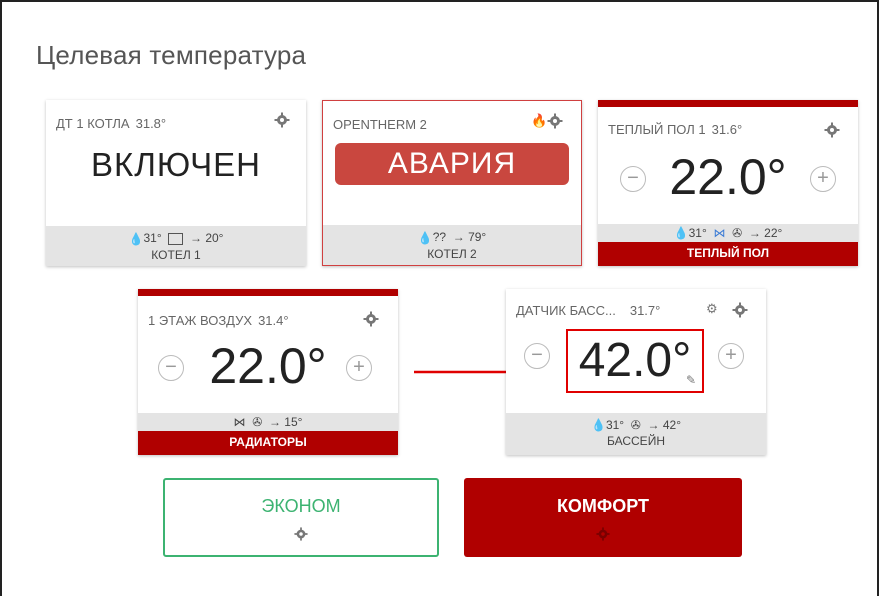 Image resolution: width=884 pixels, height=596 pixels. What do you see at coordinates (200, 320) in the screenshot?
I see `sensor-label: 1 ЭТАЖ ВОЗДУХ` at bounding box center [200, 320].